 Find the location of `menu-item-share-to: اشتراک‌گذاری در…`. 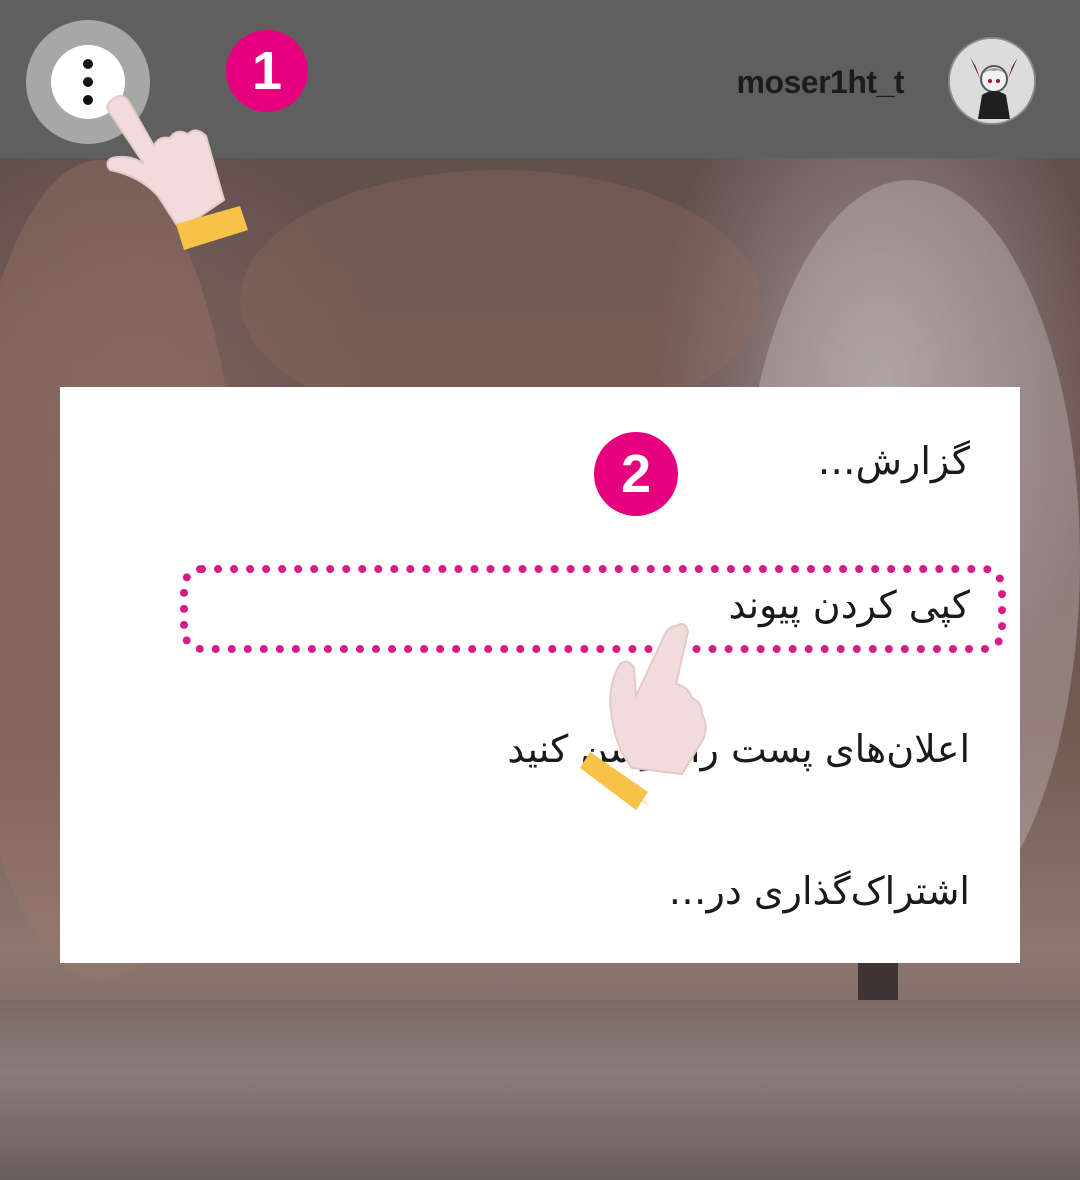

menu-item-share-to: اشتراک‌گذاری در… is located at coordinates (819, 891).